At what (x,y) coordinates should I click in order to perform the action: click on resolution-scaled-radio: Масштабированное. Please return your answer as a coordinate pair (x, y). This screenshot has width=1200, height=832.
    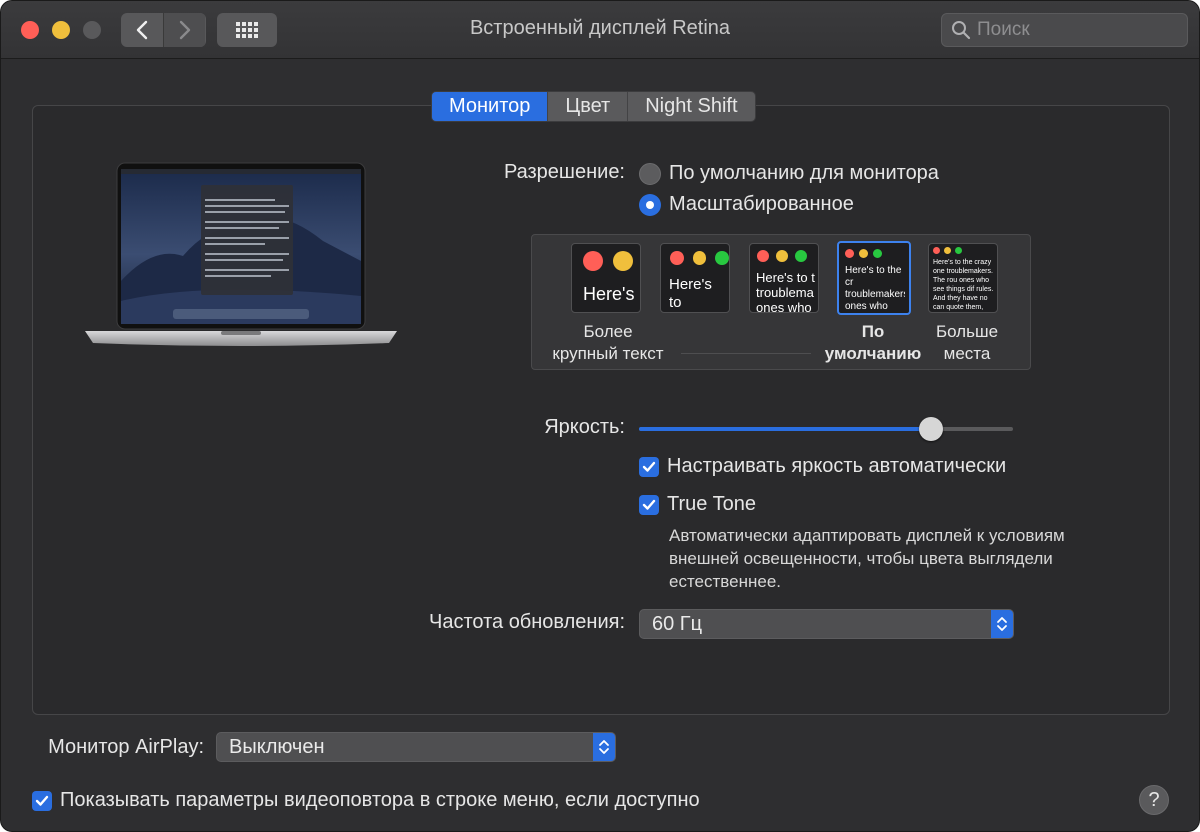
    Looking at the image, I should click on (746, 204).